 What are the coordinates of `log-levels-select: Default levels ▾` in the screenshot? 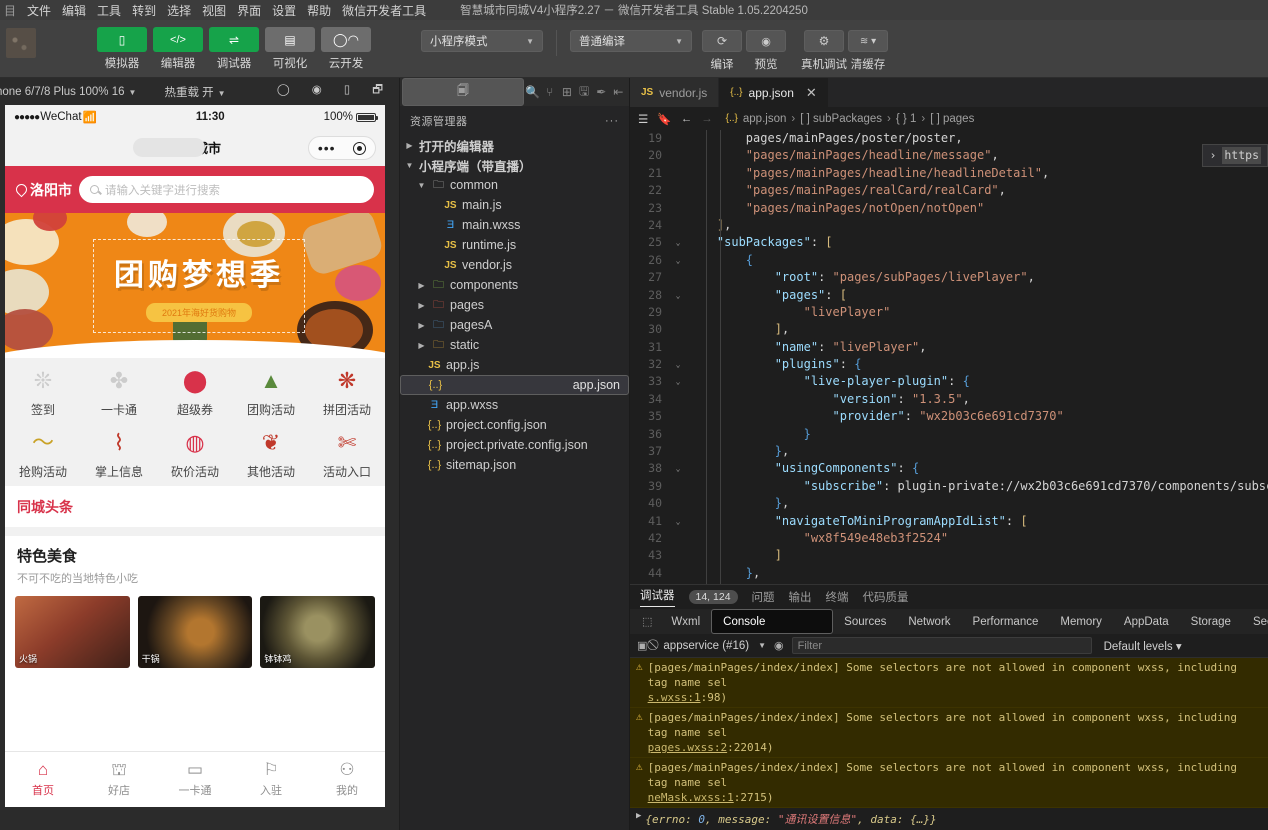 It's located at (1143, 646).